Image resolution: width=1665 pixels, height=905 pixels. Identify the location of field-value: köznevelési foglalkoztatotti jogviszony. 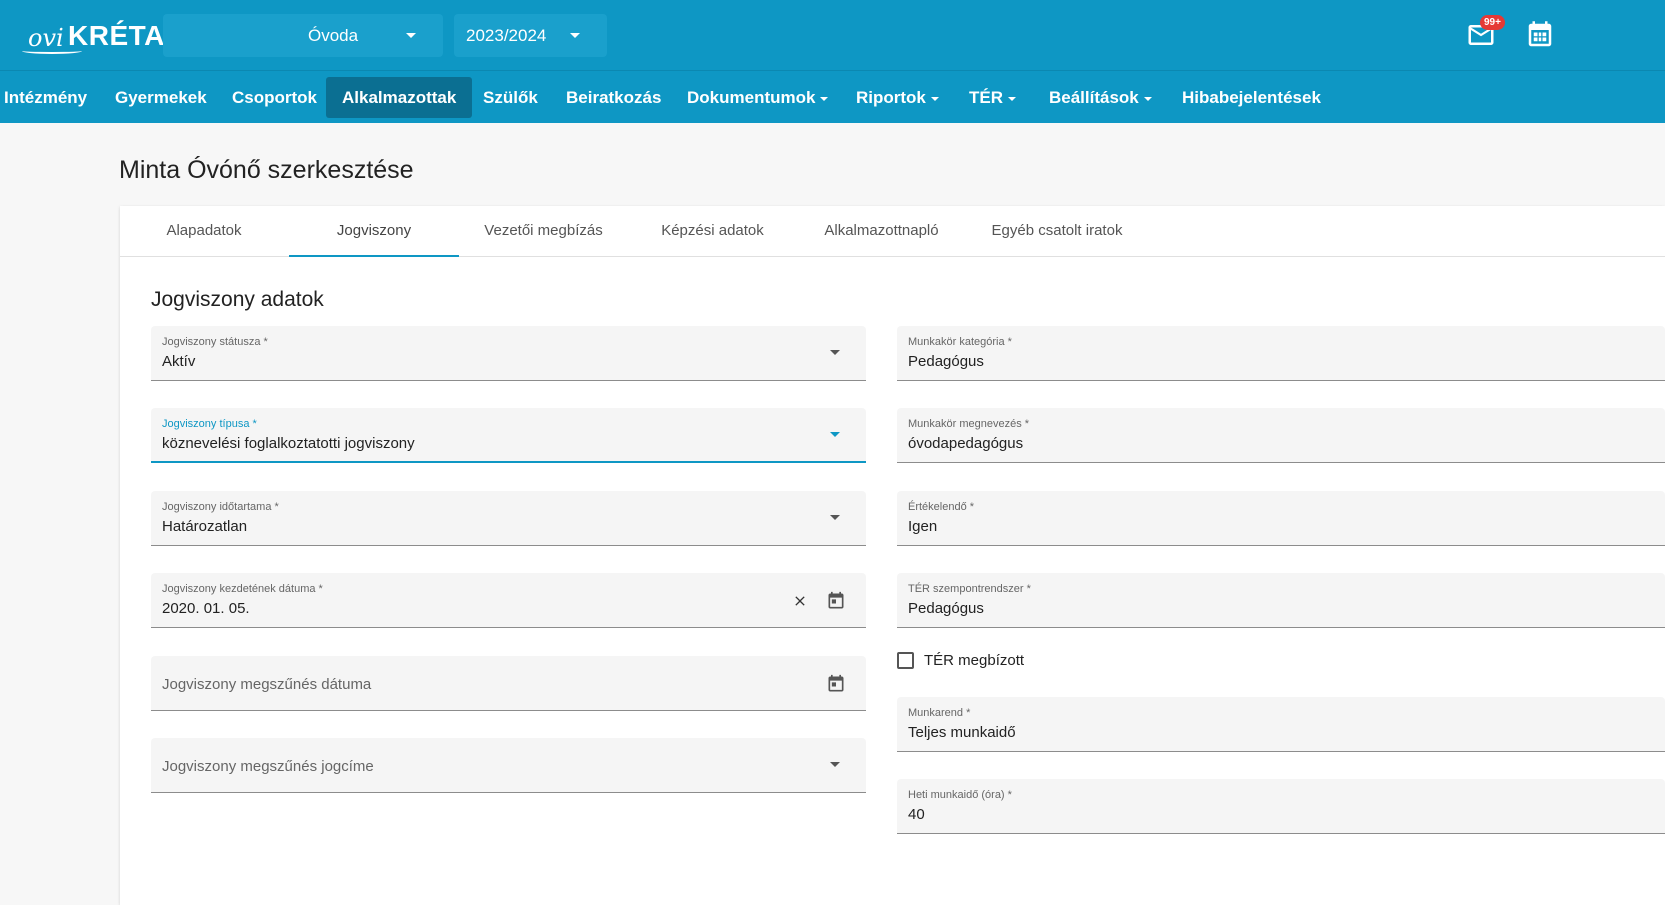
(288, 443).